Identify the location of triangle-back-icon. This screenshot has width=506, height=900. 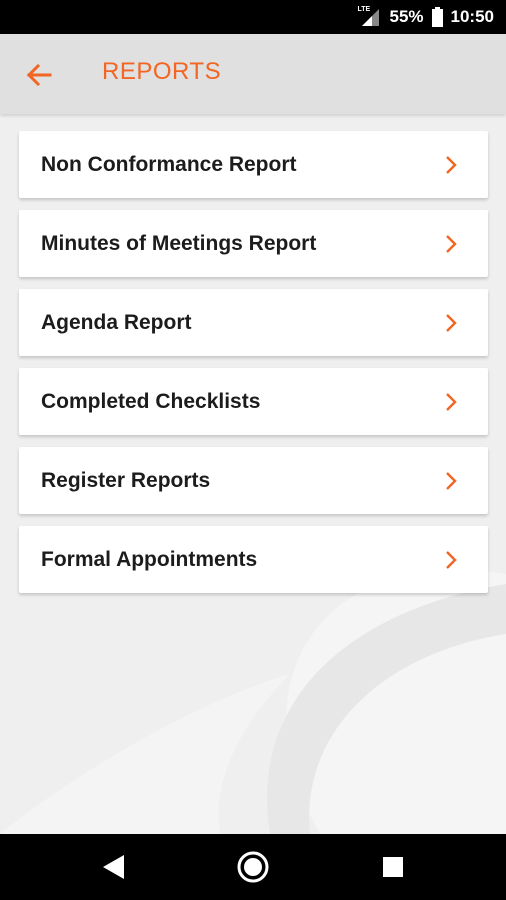
(113, 867).